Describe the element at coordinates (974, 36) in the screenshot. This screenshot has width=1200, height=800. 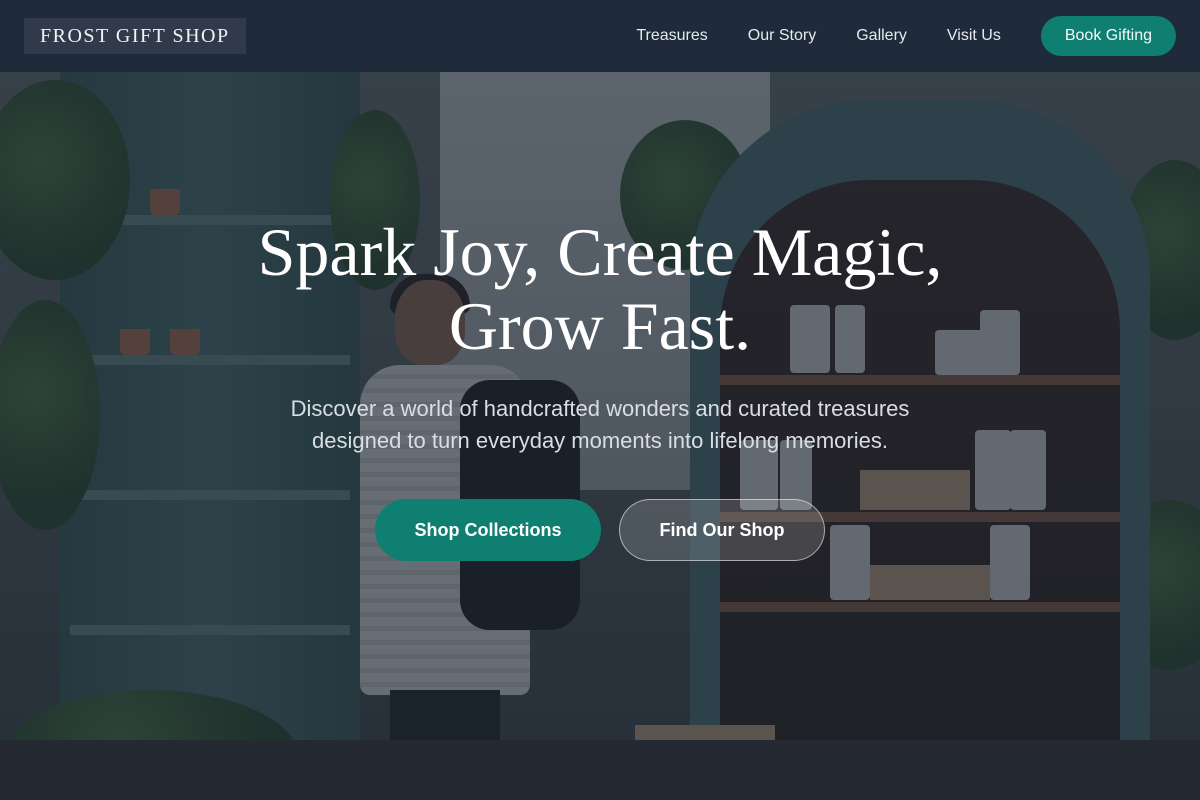
I see `nav-link-visit-us: Visit Us` at that location.